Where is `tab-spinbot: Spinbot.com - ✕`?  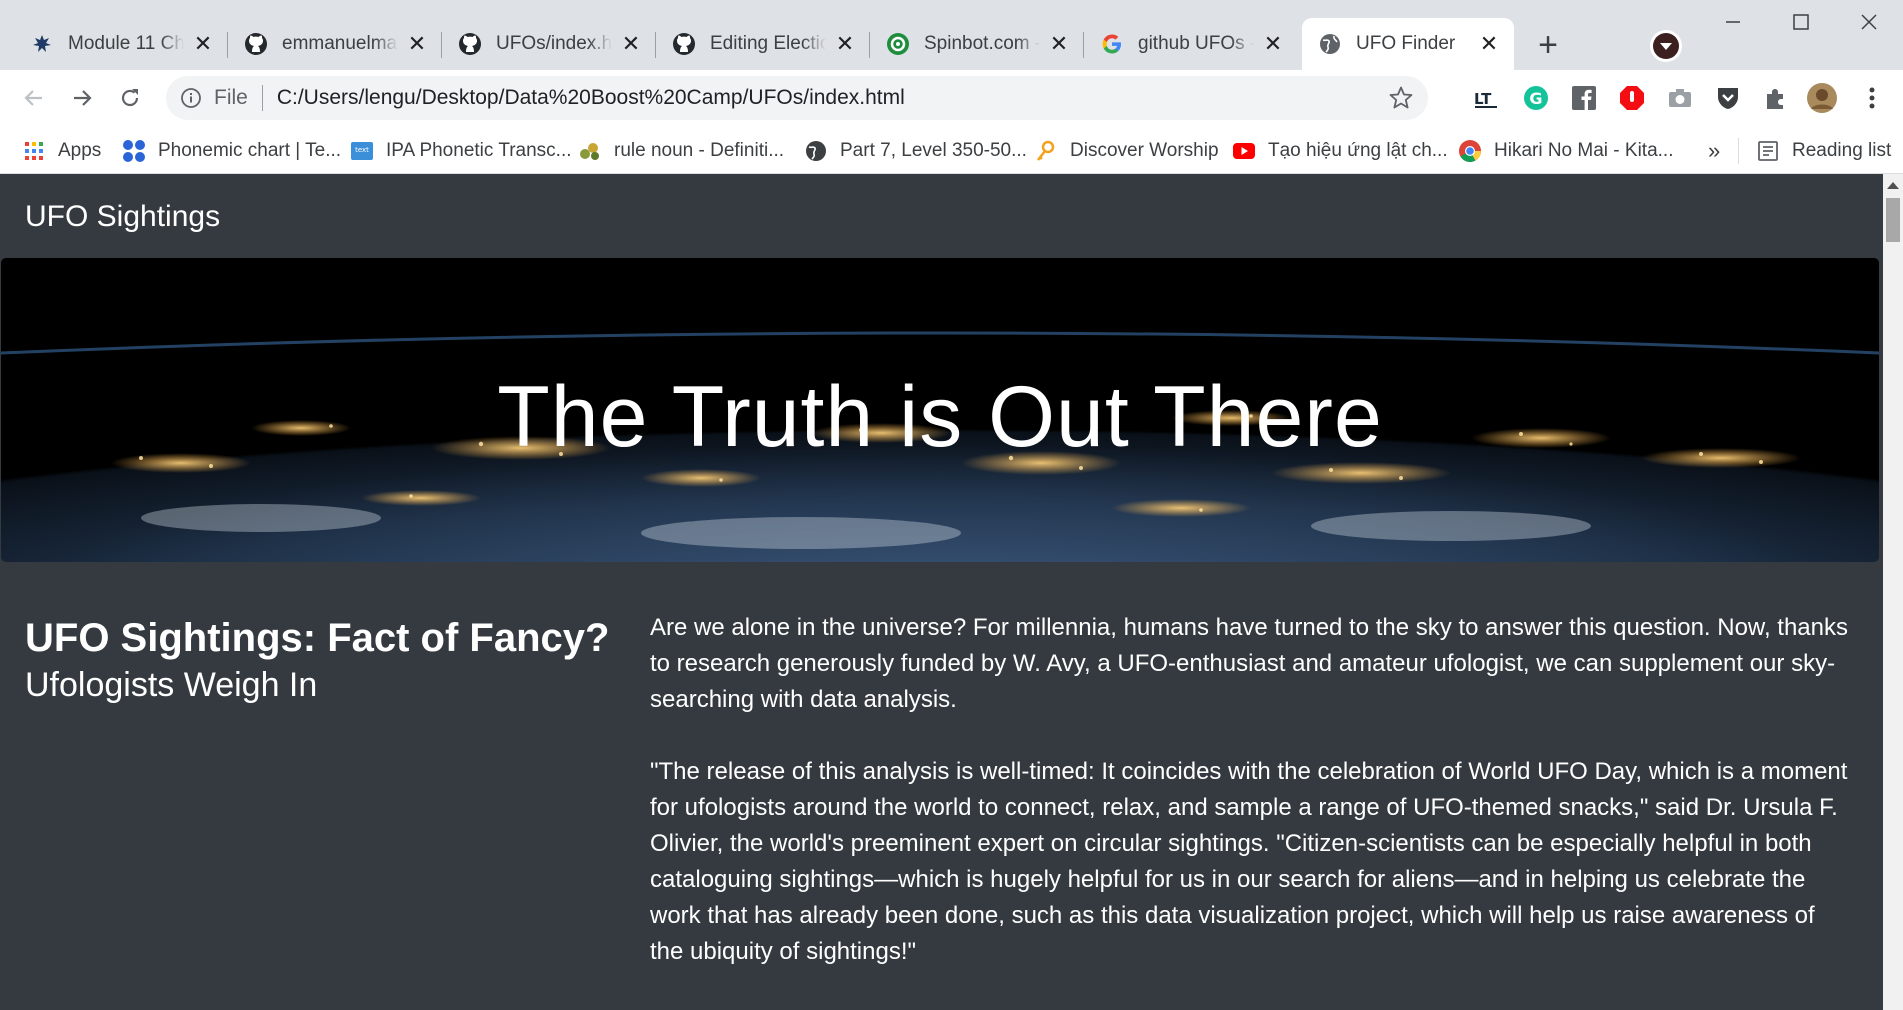
tab-spinbot: Spinbot.com - ✕ is located at coordinates (977, 44).